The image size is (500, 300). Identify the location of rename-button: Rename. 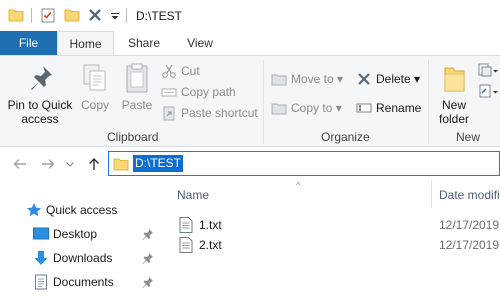
(391, 108).